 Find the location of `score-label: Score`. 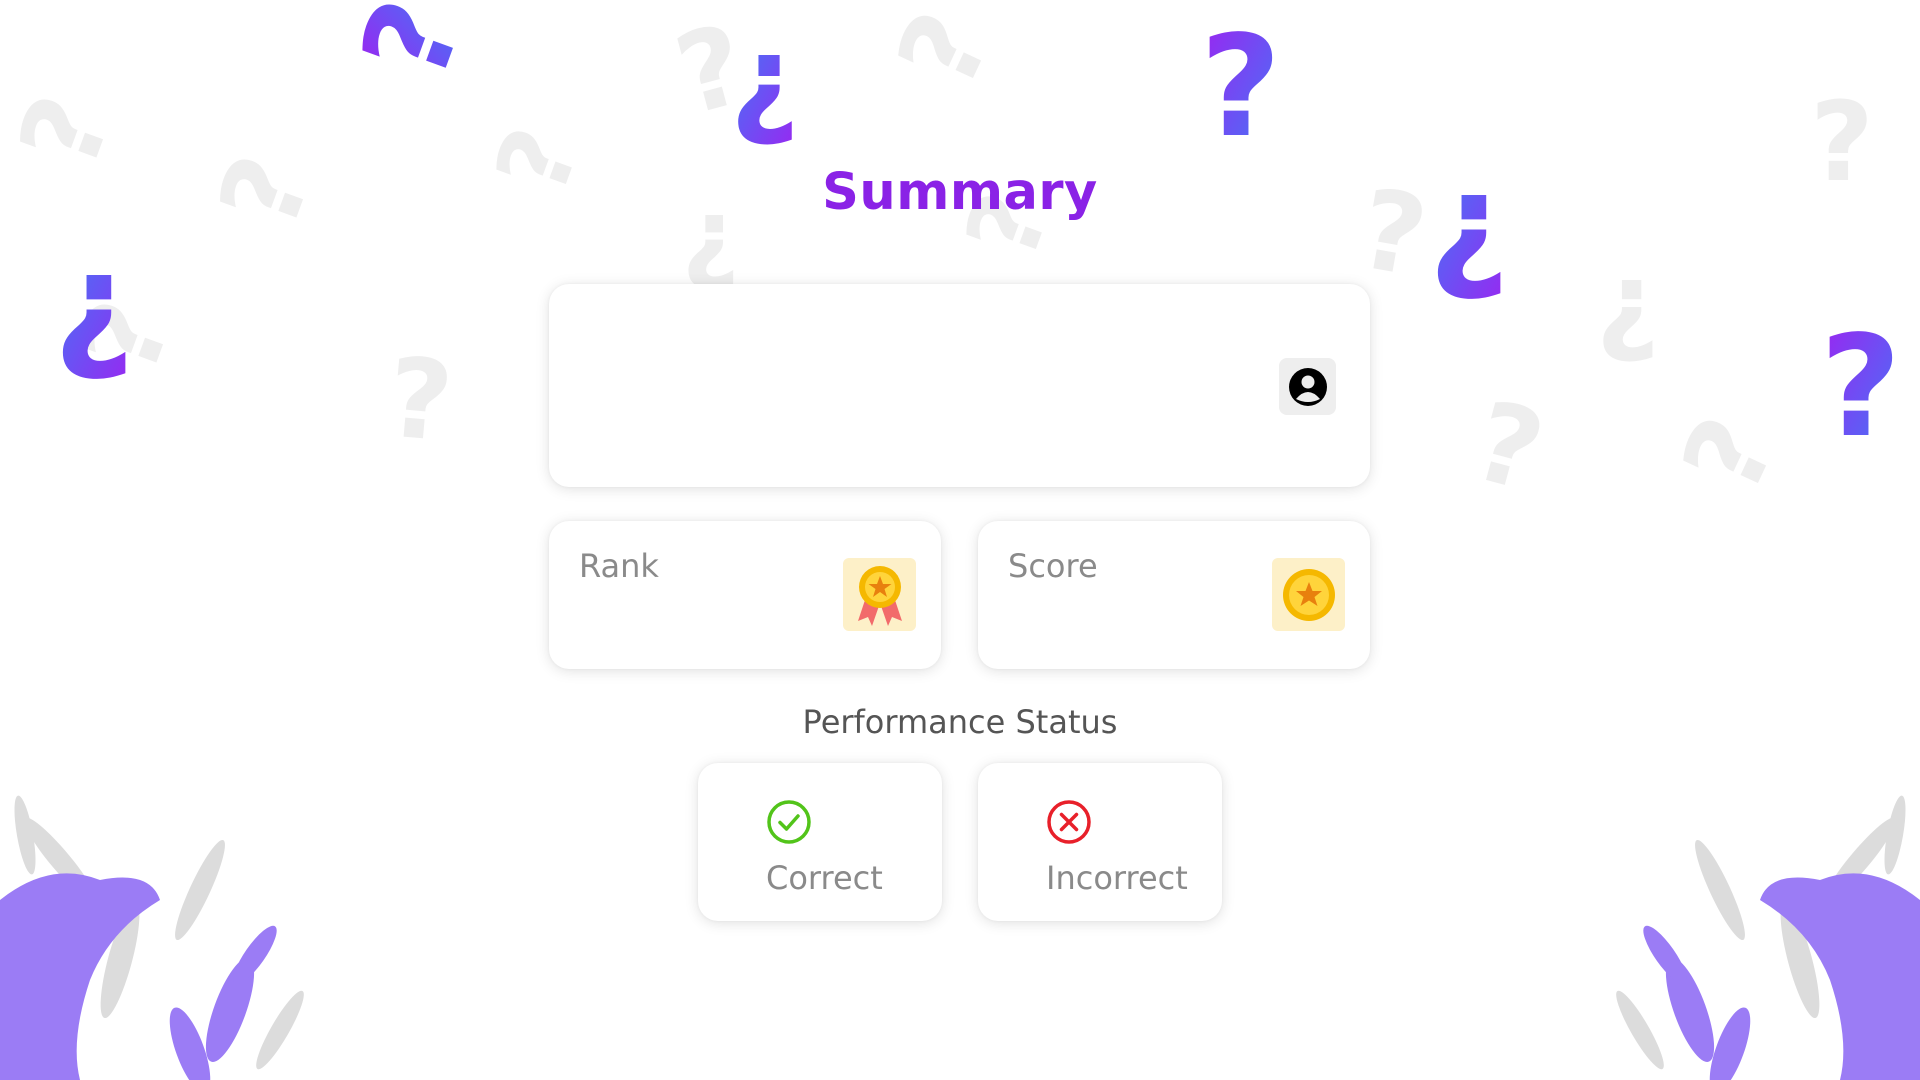

score-label: Score is located at coordinates (1053, 566).